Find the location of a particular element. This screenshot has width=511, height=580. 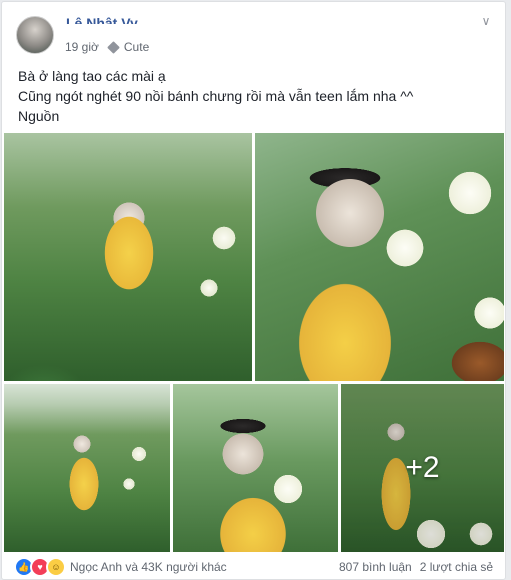

share-count: 2 lượt chia sẻ is located at coordinates (456, 567).